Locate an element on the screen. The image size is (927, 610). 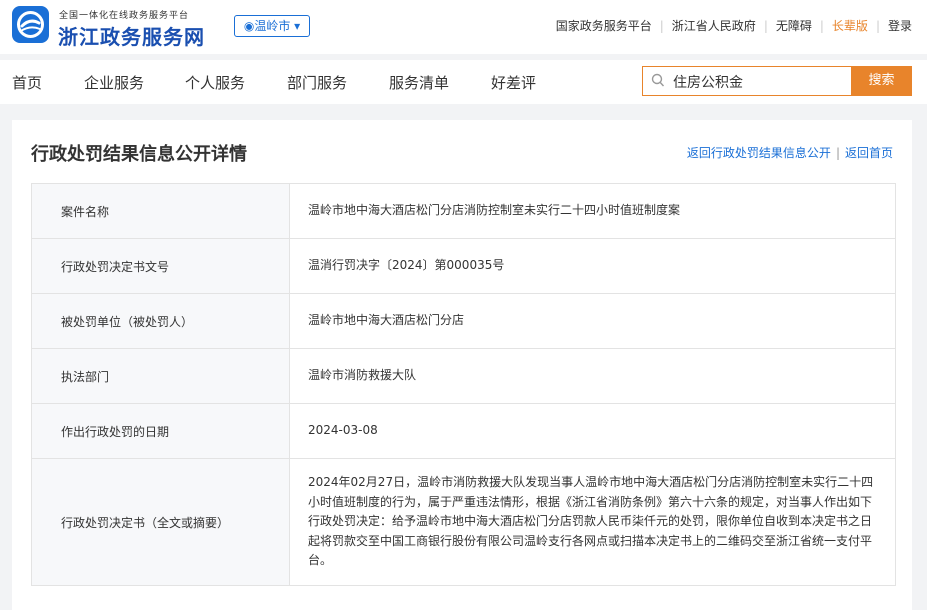
link-provincial-government: 浙江省人民政府 is located at coordinates (714, 26).